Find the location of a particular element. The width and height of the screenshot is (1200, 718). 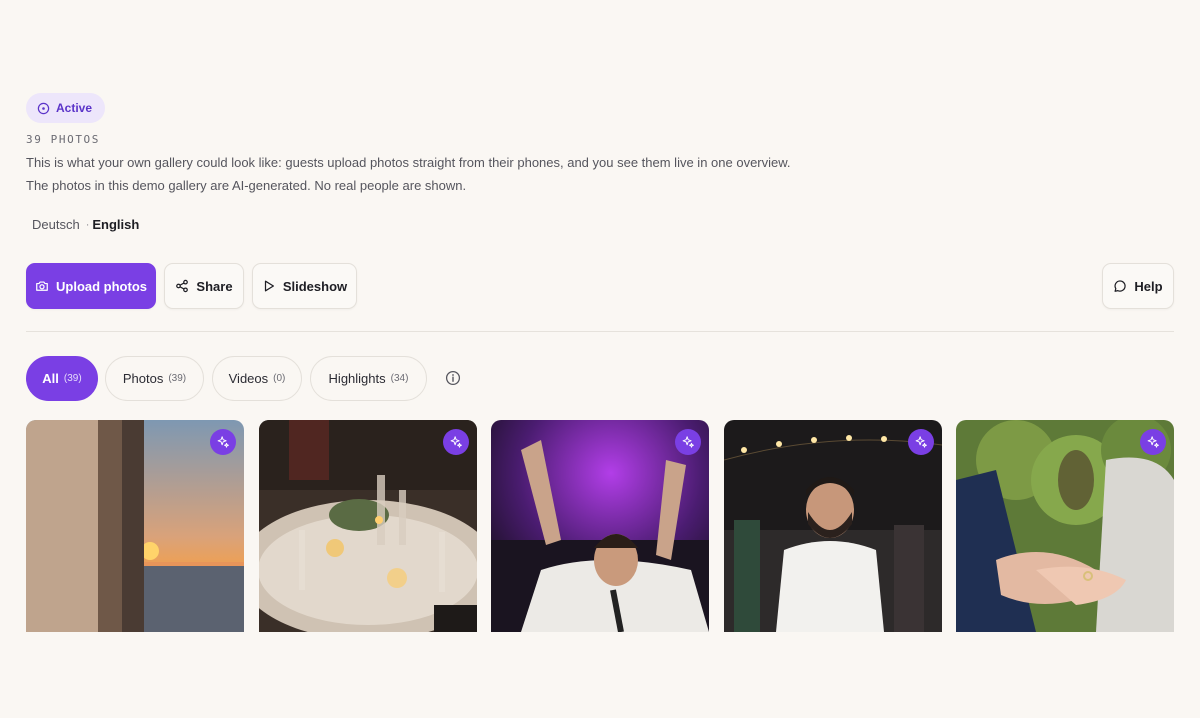

sunset-photo is located at coordinates (135, 526).